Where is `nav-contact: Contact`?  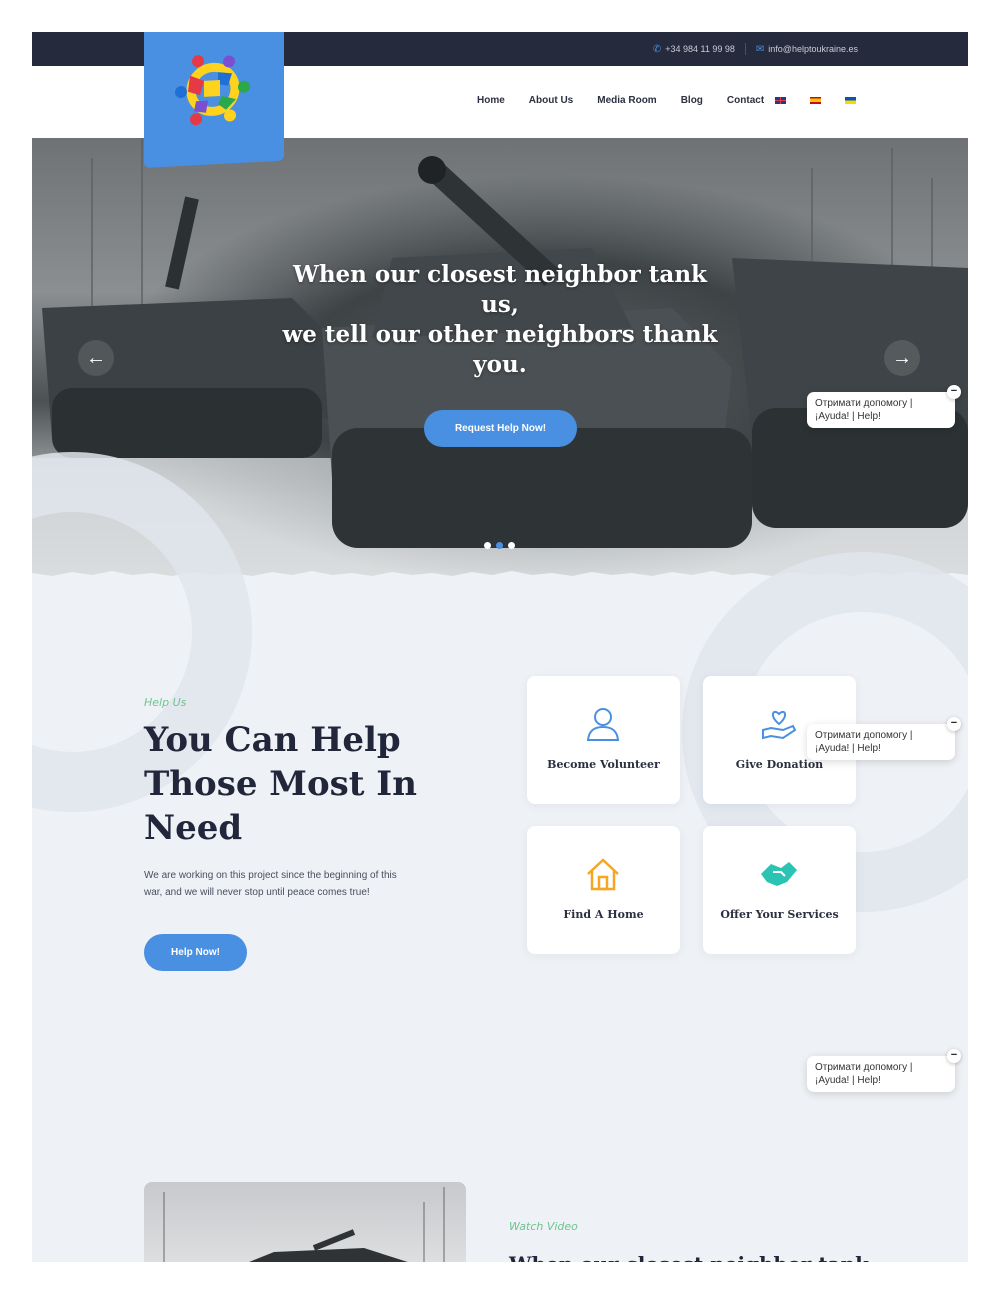 nav-contact: Contact is located at coordinates (745, 100).